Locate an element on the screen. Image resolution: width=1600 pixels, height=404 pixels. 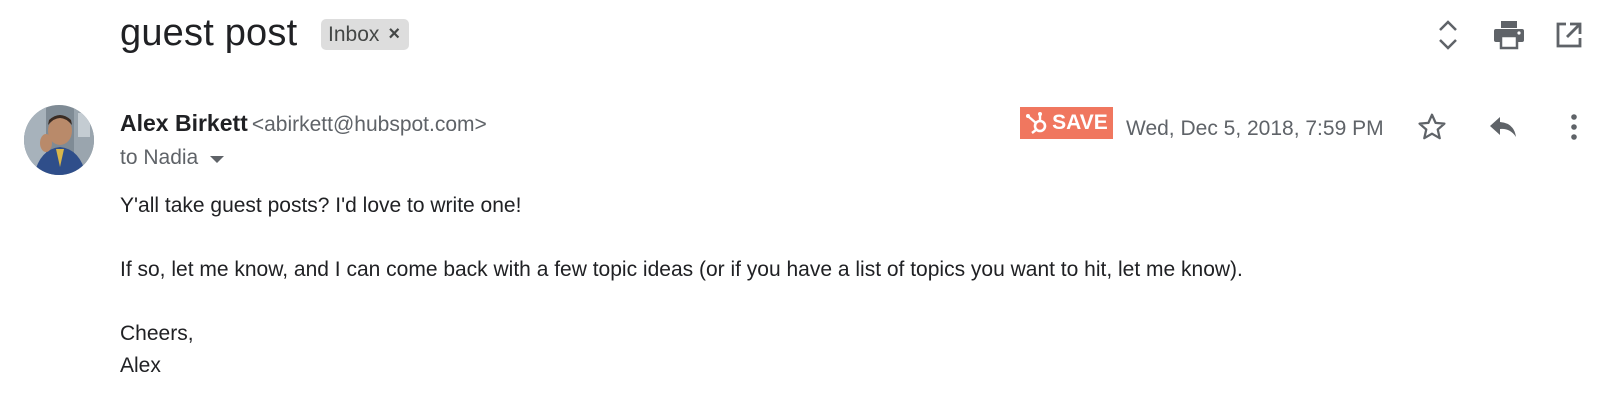
reply-icon is located at coordinates (1503, 127).